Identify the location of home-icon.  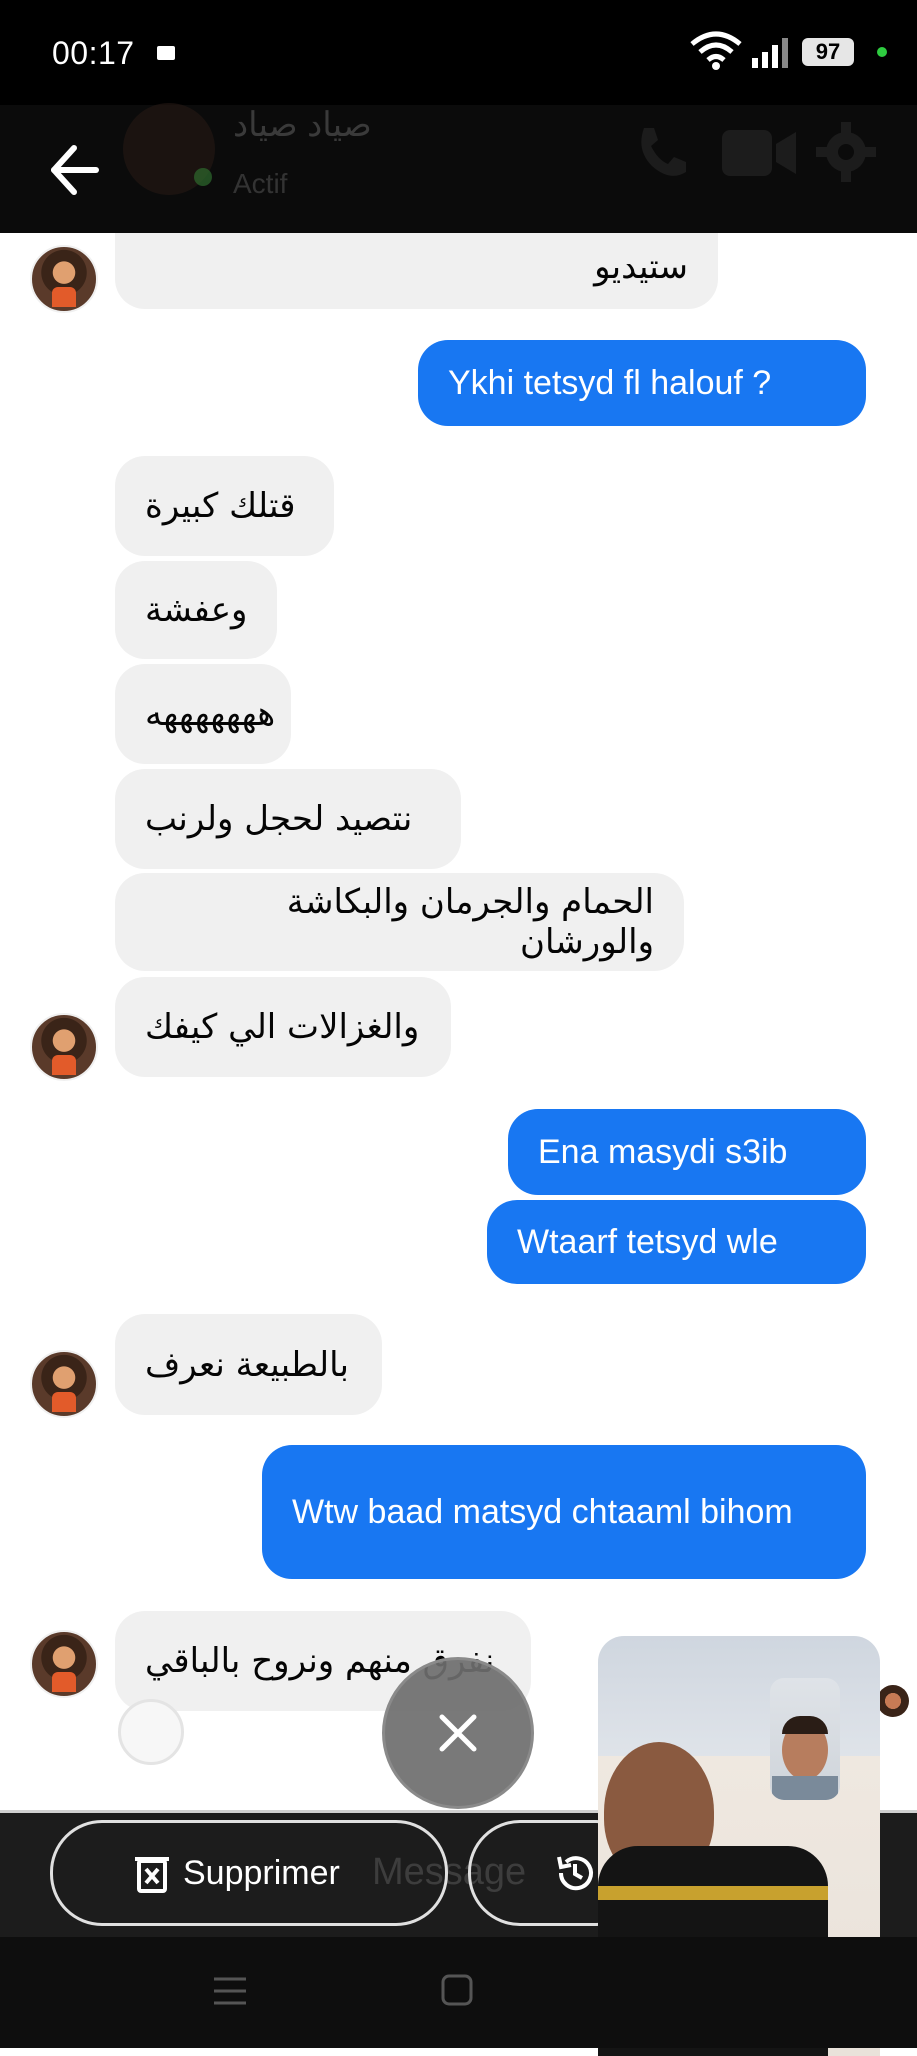
(457, 1990).